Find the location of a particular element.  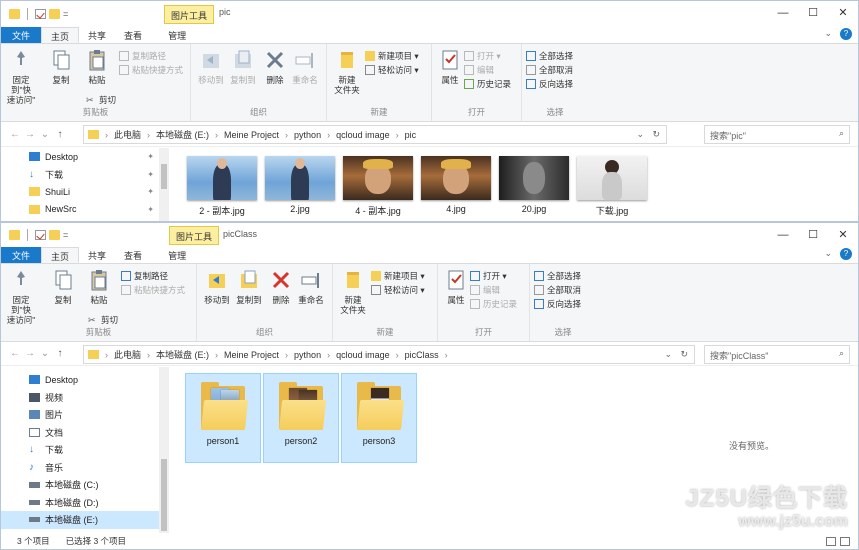

refresh-icon: ↻ is located at coordinates (656, 134).